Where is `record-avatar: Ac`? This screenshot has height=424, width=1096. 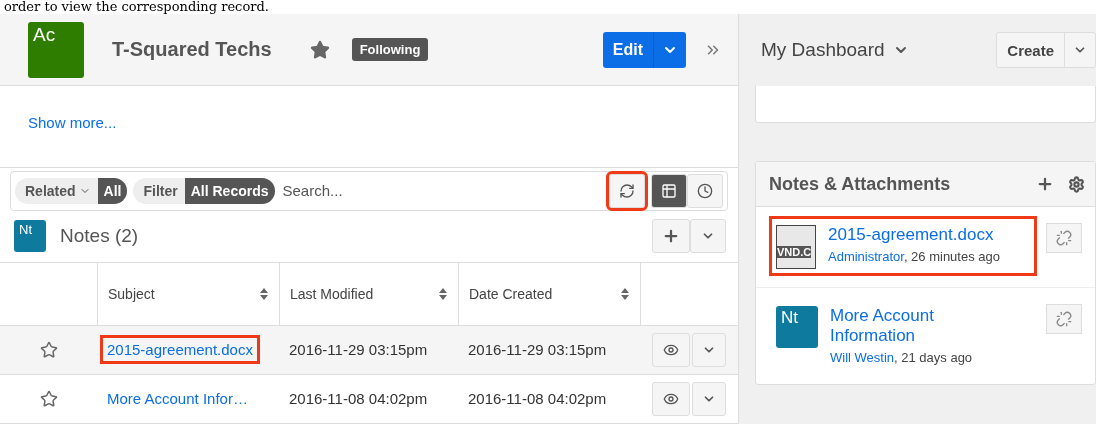
record-avatar: Ac is located at coordinates (56, 49).